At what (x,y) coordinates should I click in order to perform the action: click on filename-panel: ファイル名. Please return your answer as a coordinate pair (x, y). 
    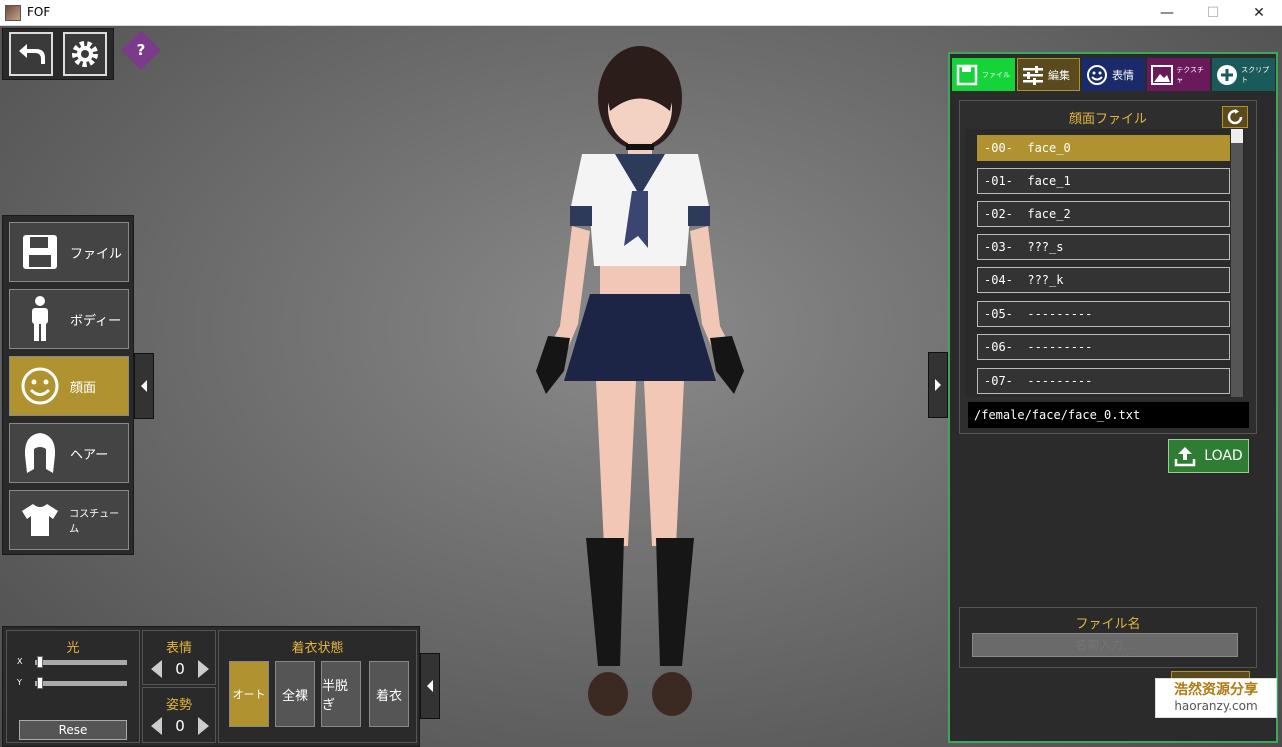
    Looking at the image, I should click on (1108, 637).